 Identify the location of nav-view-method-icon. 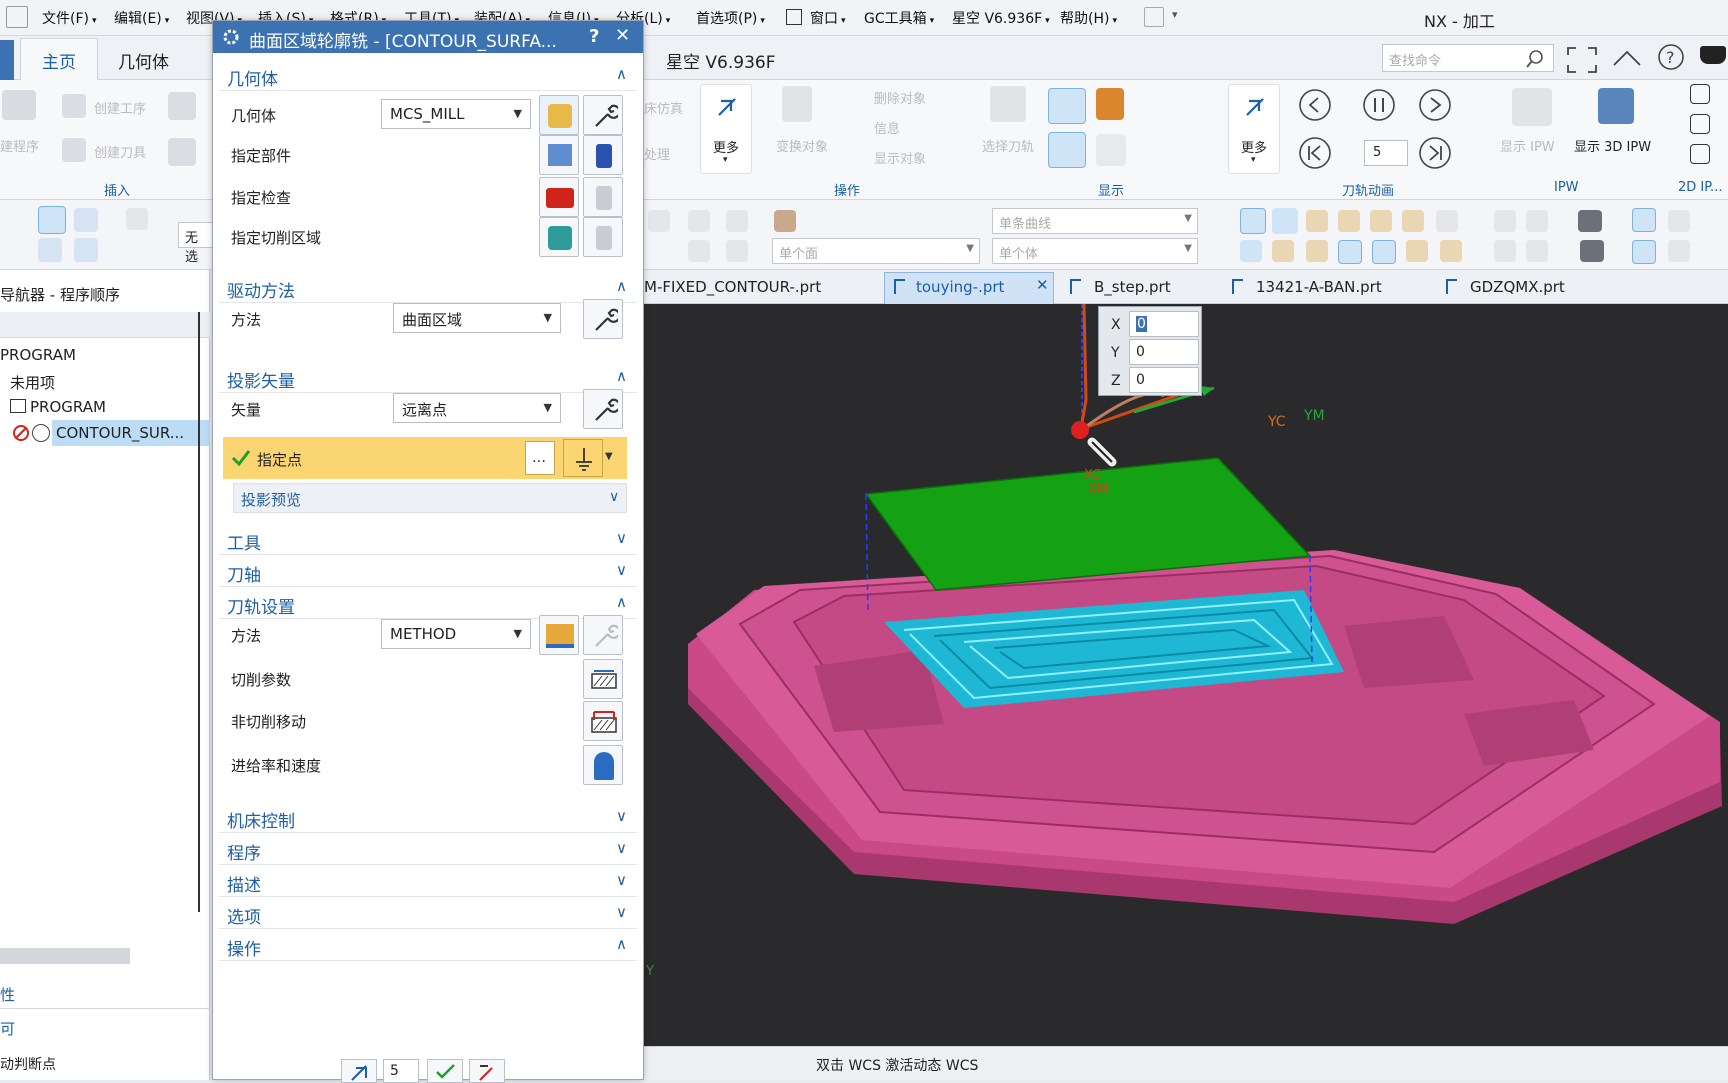
(86, 250).